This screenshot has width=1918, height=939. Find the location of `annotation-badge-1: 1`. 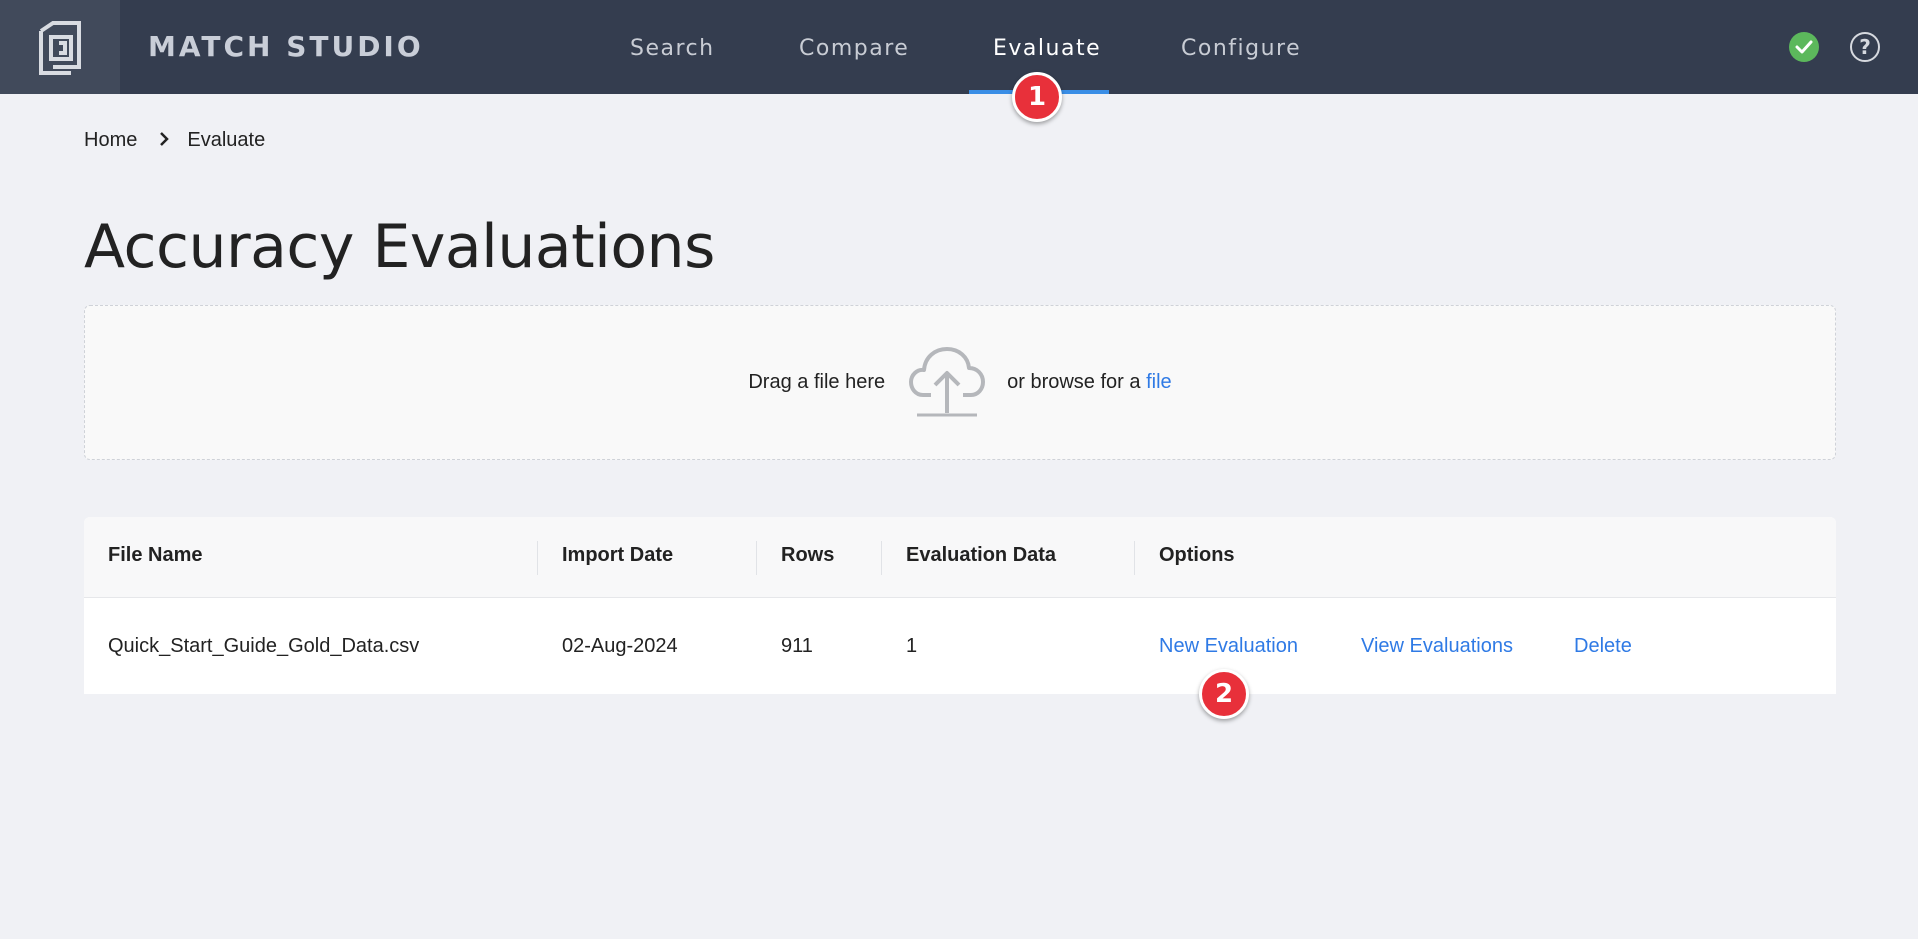

annotation-badge-1: 1 is located at coordinates (1037, 97).